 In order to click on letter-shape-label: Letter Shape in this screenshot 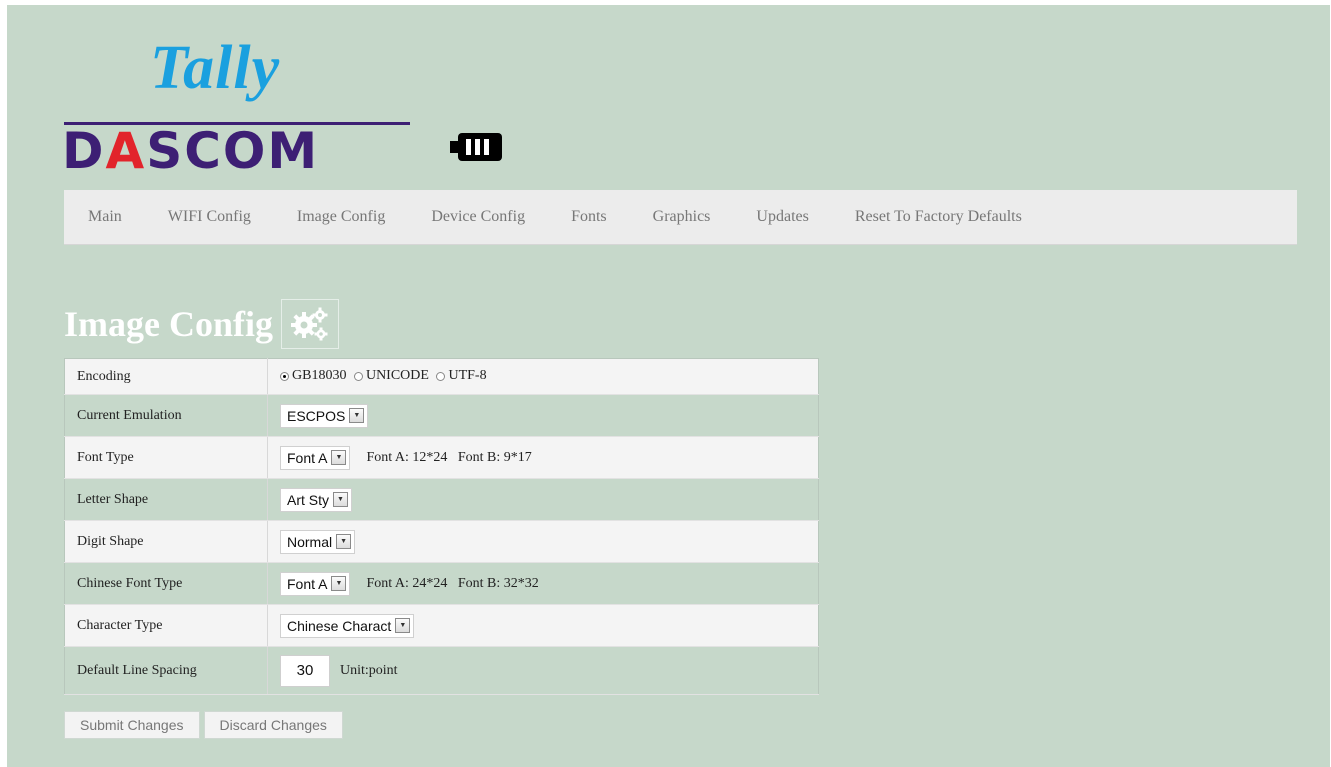, I will do `click(166, 499)`.